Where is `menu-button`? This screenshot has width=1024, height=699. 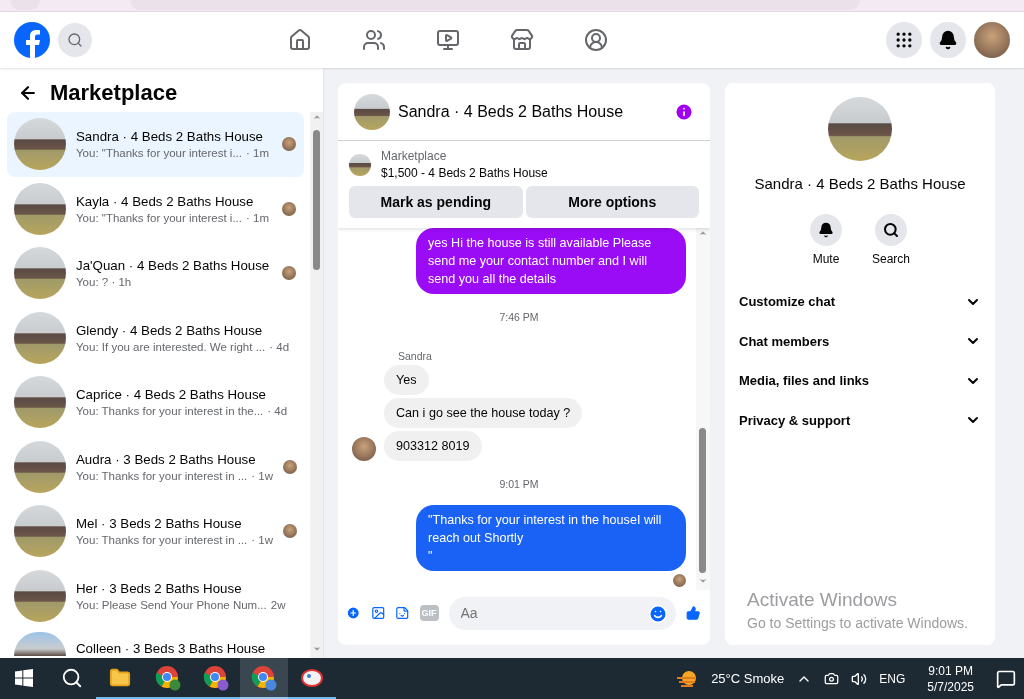
menu-button is located at coordinates (904, 40).